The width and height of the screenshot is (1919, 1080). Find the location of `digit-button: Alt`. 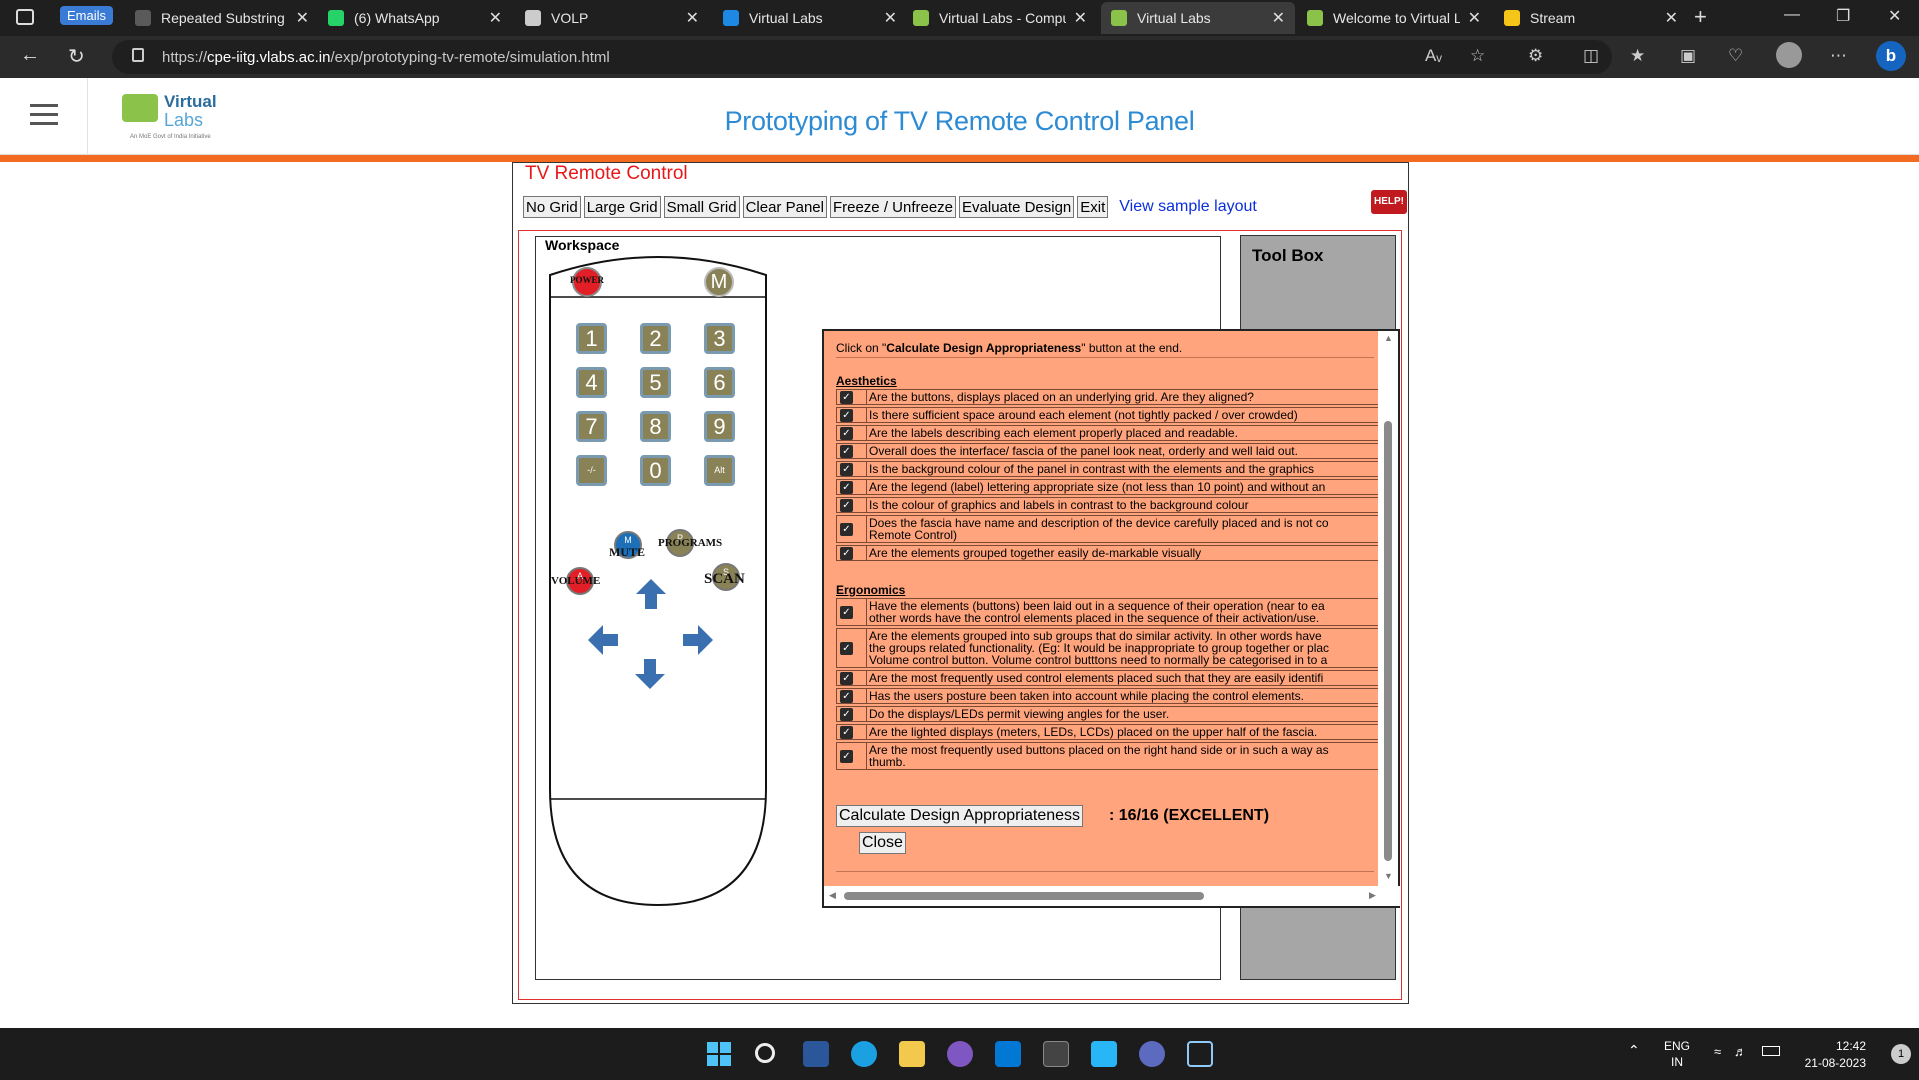

digit-button: Alt is located at coordinates (719, 470).